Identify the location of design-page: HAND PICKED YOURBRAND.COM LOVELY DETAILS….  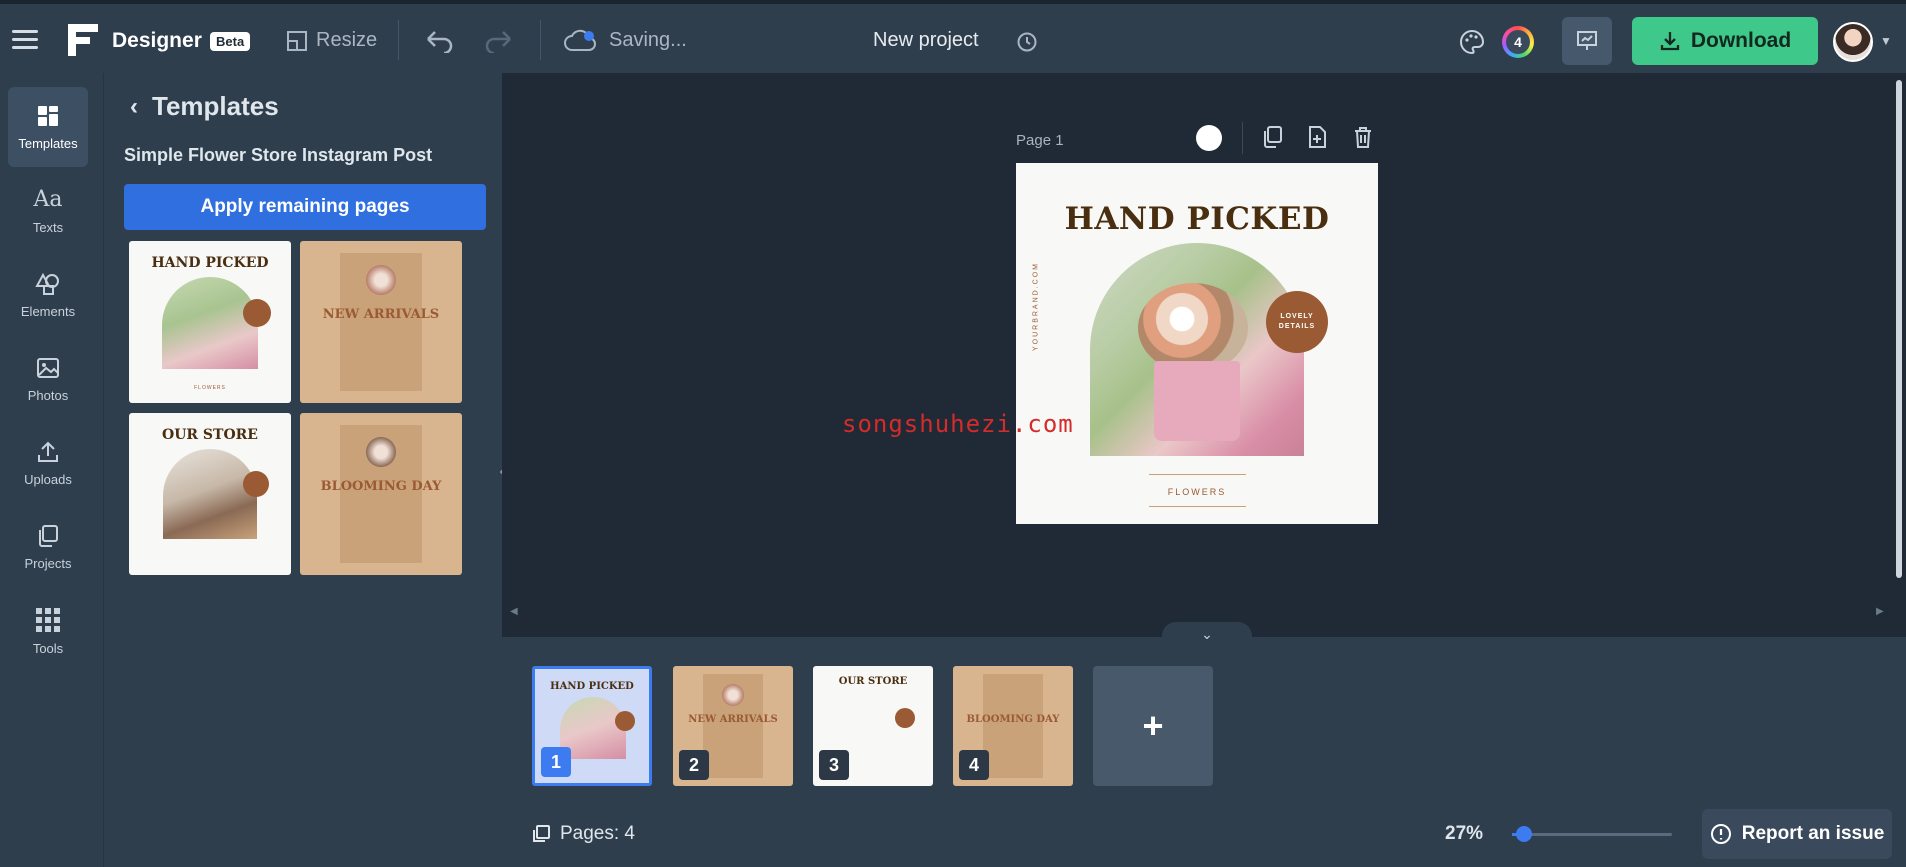
(1197, 343).